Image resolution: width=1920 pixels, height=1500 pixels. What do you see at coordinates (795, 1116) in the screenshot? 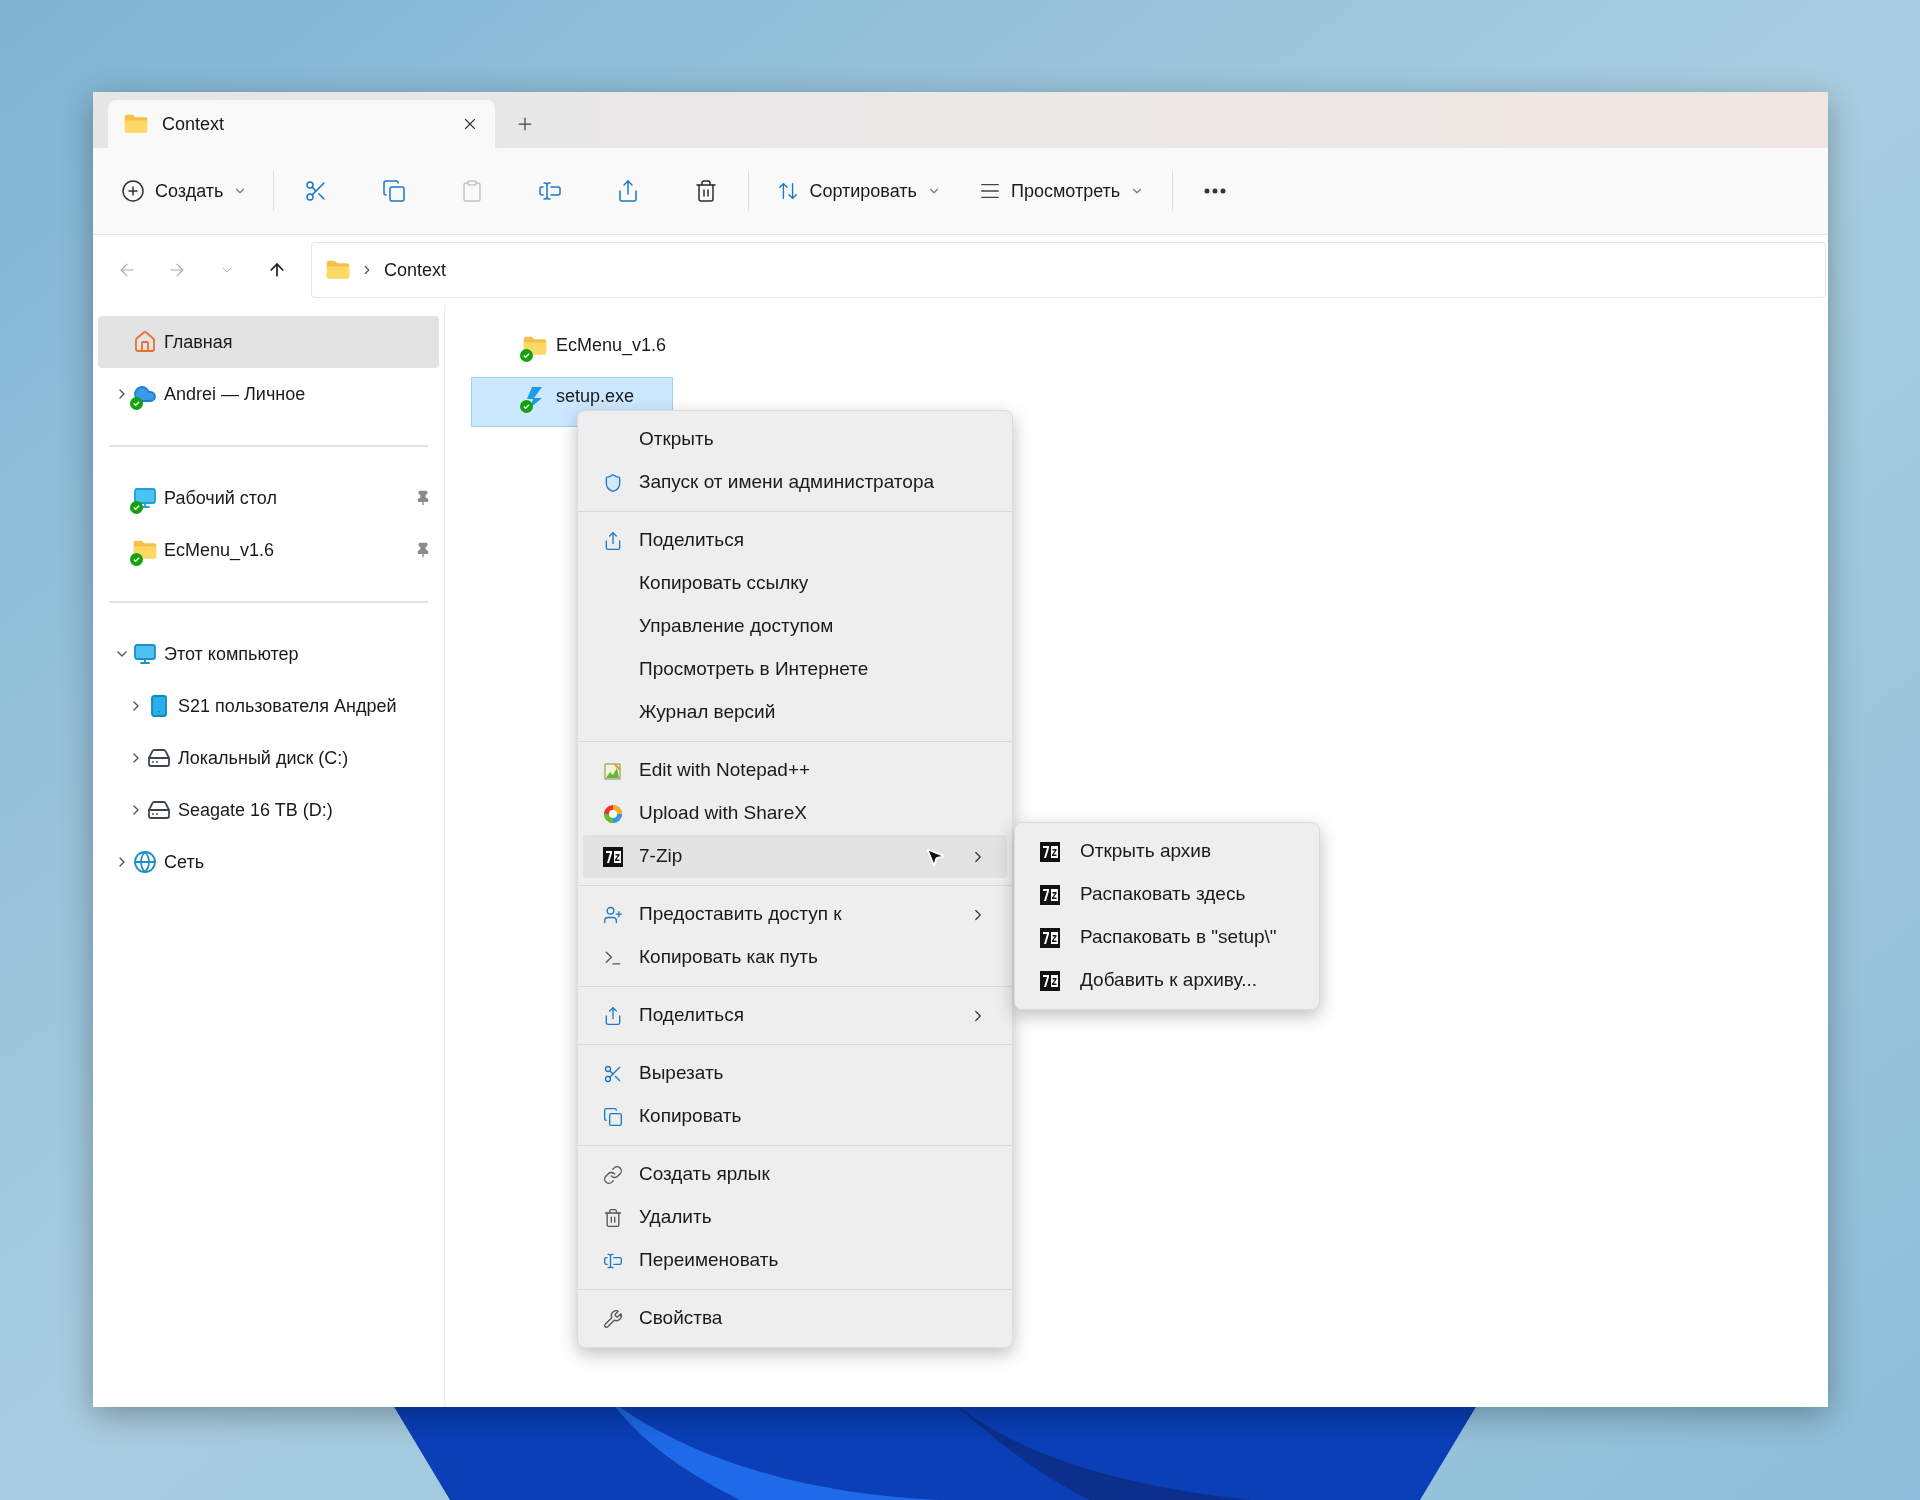
I see `menu-item: Копировать` at bounding box center [795, 1116].